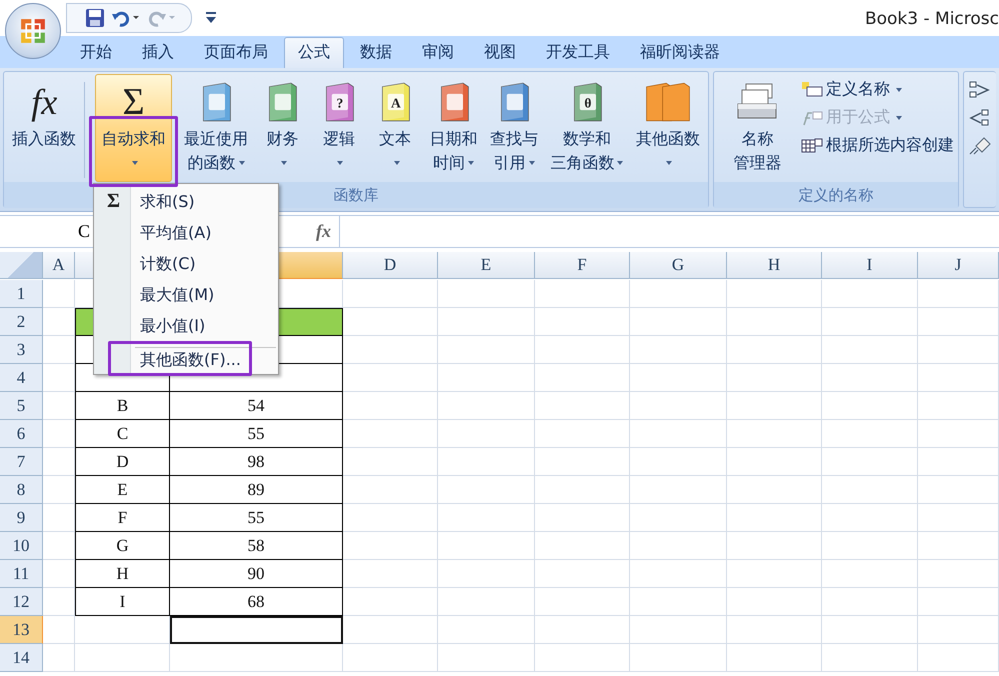  I want to click on row-header: 9, so click(21, 518).